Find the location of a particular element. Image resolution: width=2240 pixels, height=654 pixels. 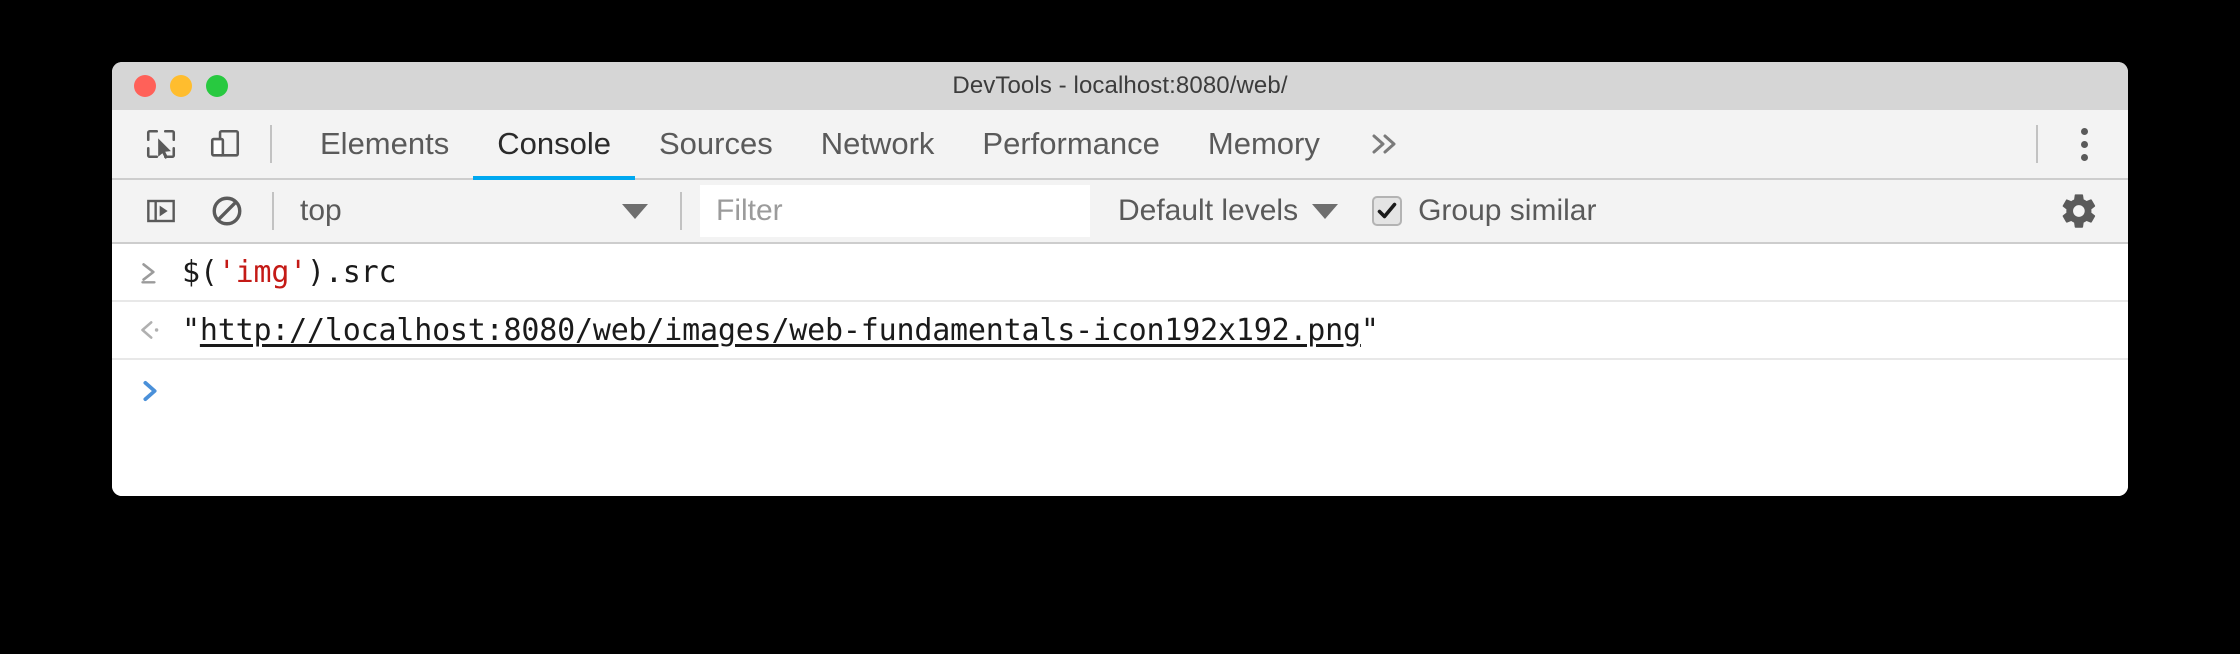

clear-console-icon is located at coordinates (227, 211).